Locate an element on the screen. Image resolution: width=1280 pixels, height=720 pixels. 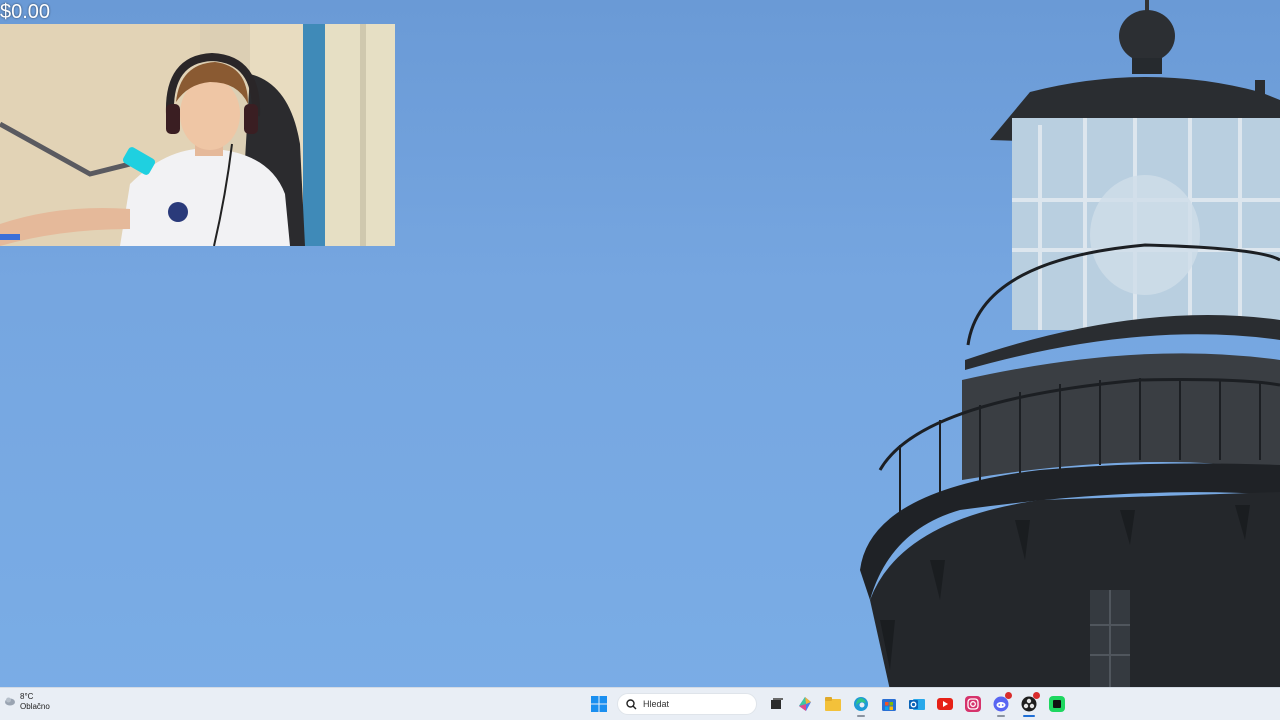
youtube-icon is located at coordinates (945, 704).